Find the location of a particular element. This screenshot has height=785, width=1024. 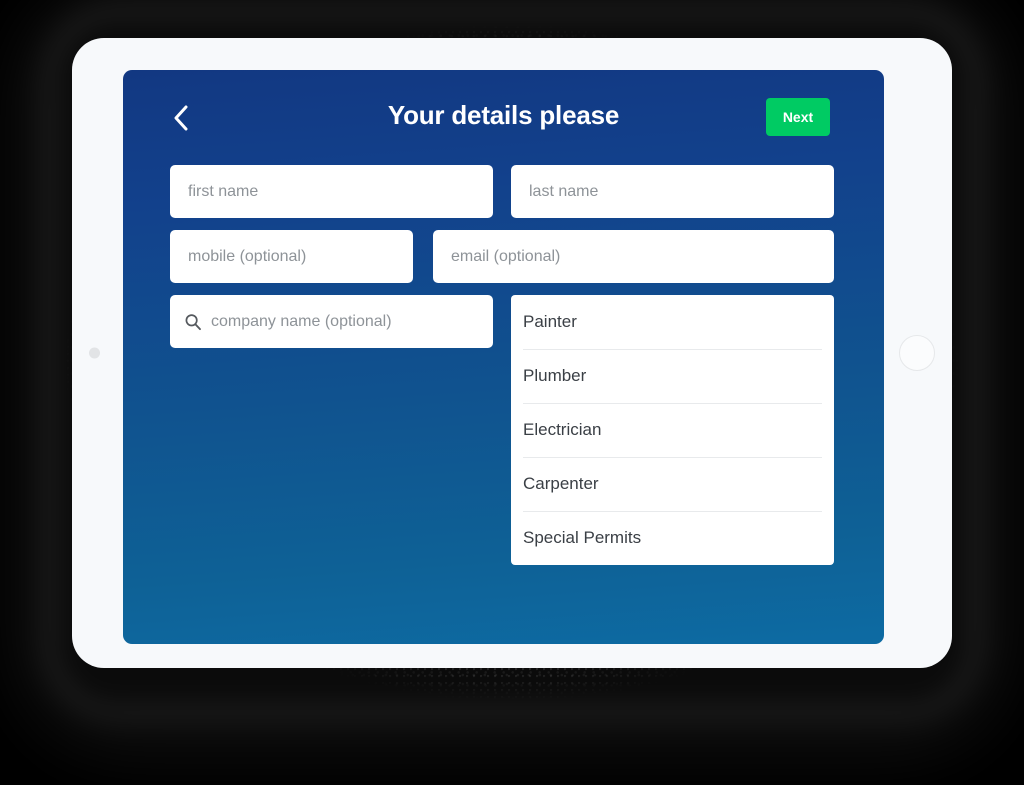

list-item: Carpenter is located at coordinates (672, 484).